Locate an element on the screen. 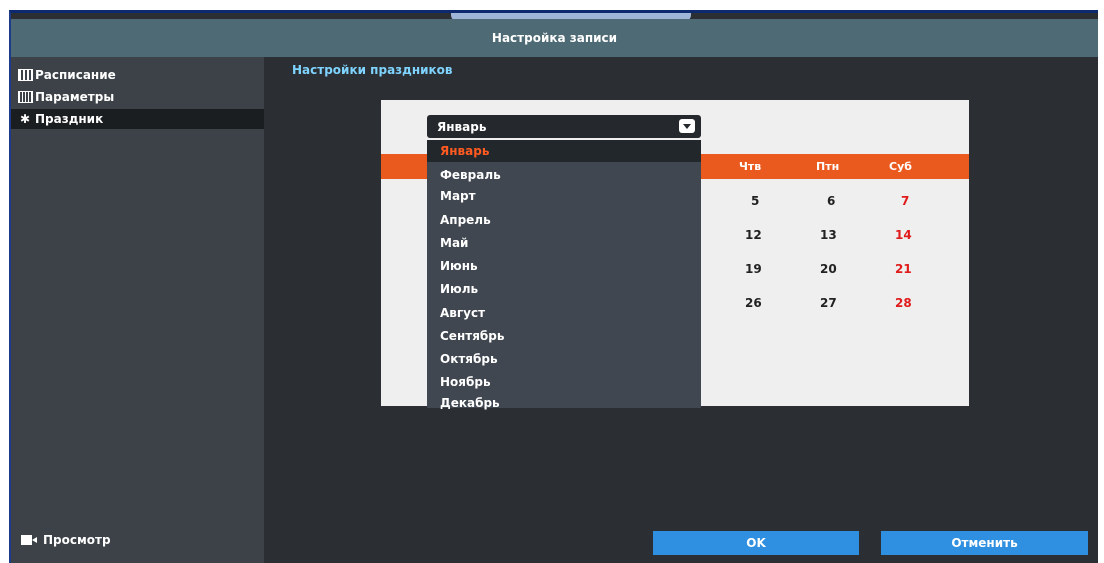  calendar-day: 20 is located at coordinates (828, 269).